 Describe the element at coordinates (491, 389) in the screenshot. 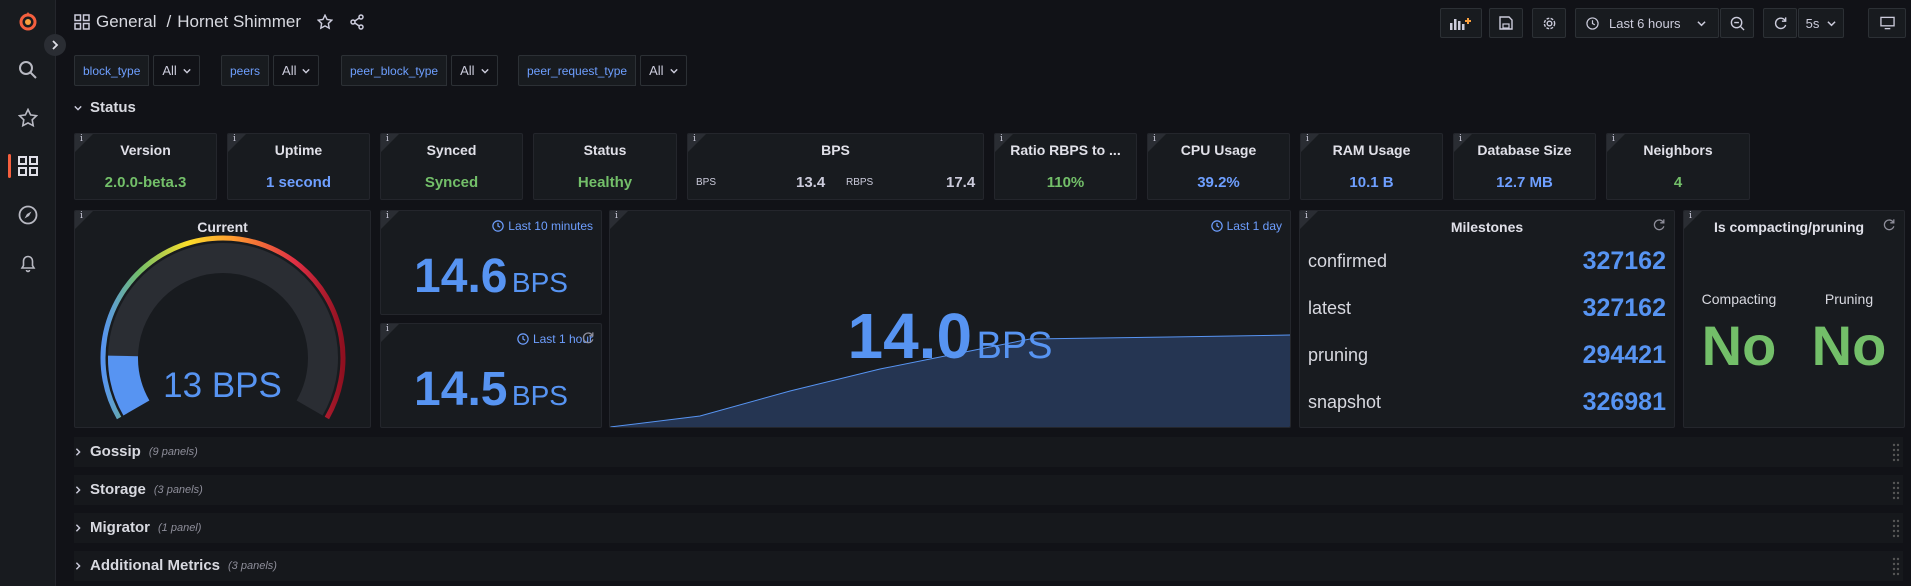

I see `stat-value: 14.5 BPS` at that location.